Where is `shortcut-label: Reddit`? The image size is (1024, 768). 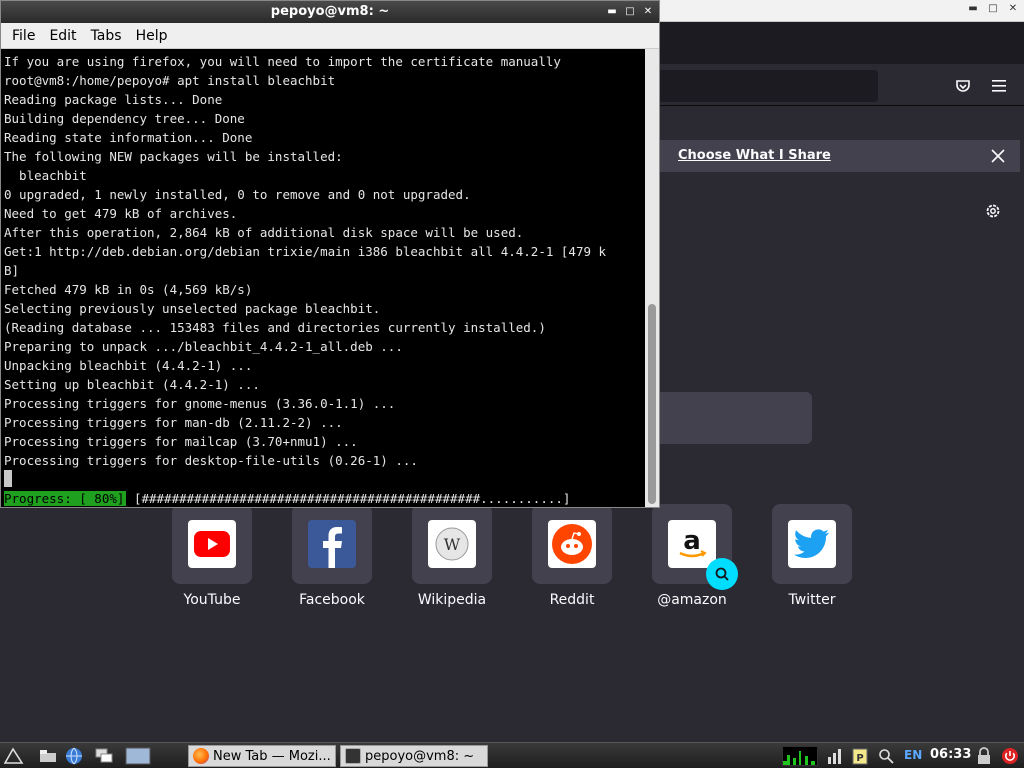 shortcut-label: Reddit is located at coordinates (572, 600).